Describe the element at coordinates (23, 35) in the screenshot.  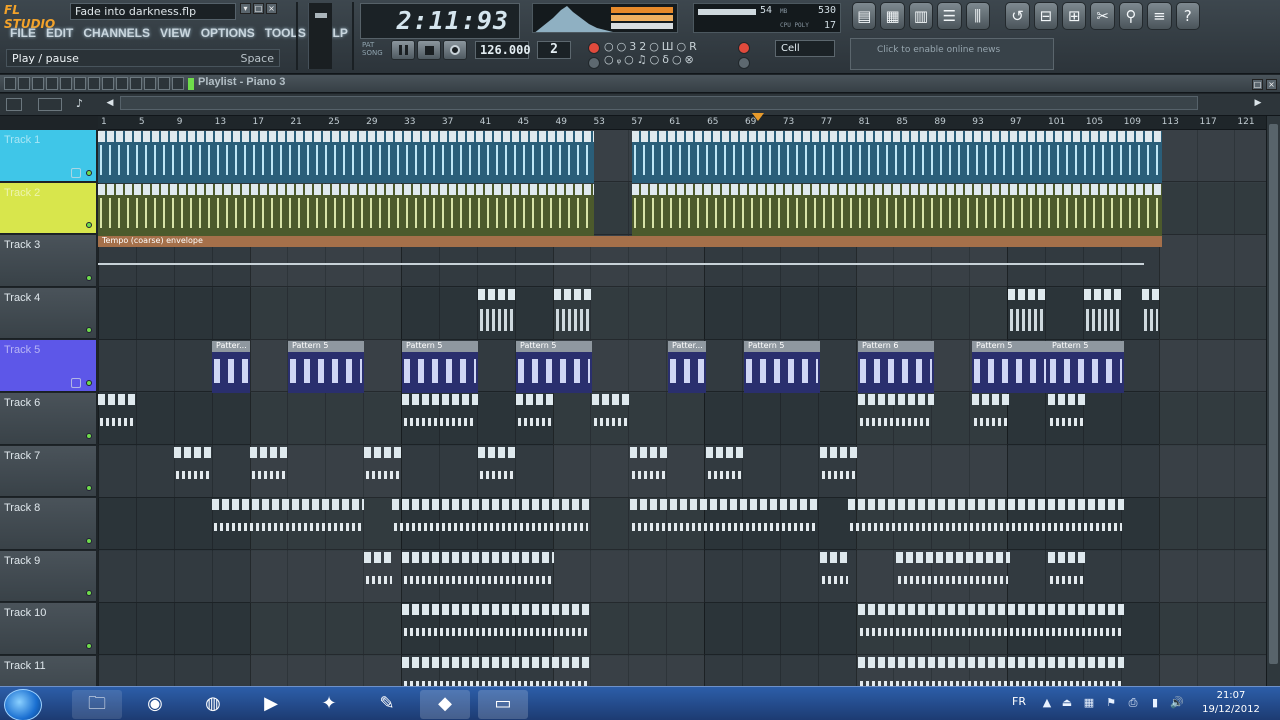
I see `menu-file: FILE` at that location.